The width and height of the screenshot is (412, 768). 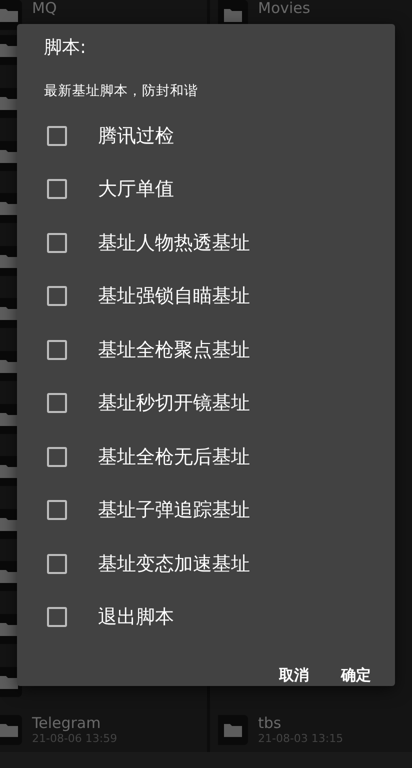 I want to click on dialog-message: 最新基址脚本，防封和谐, so click(x=121, y=91).